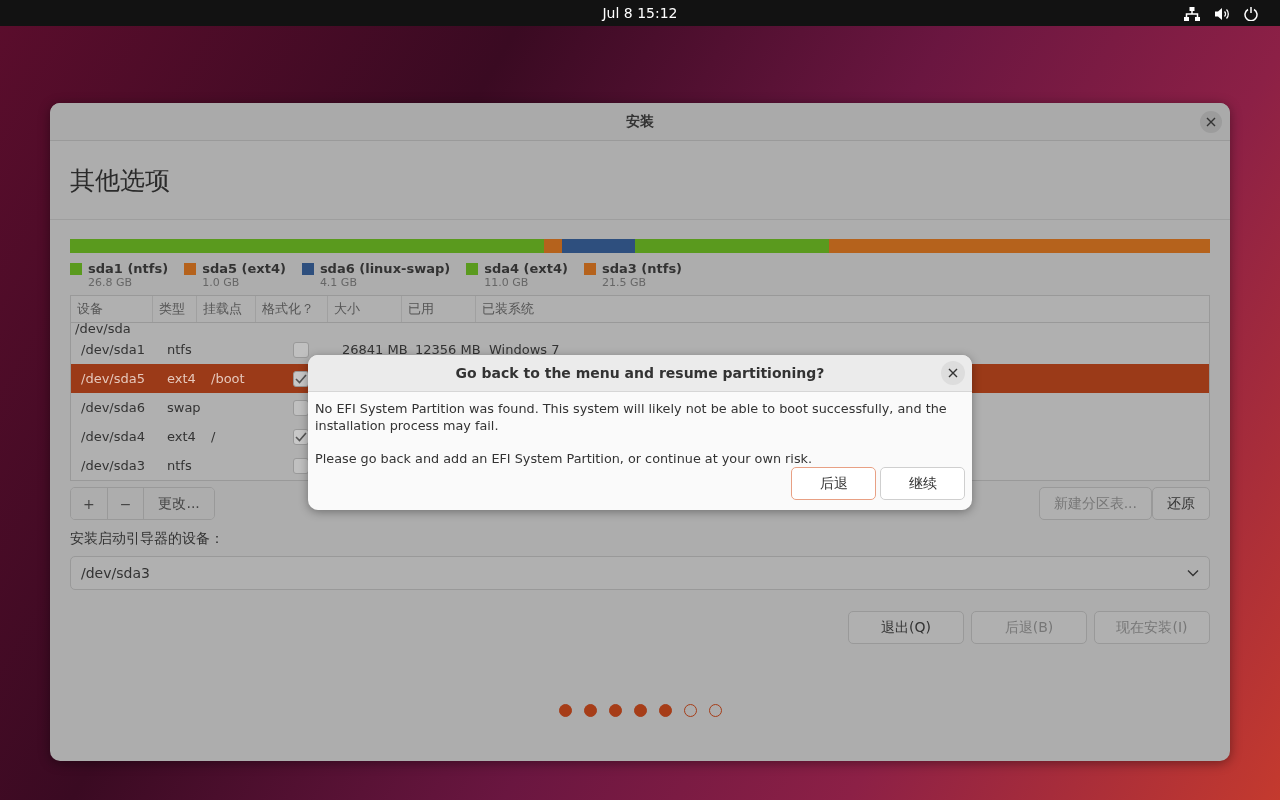  Describe the element at coordinates (244, 268) in the screenshot. I see `legend-label: sda5 (ext4)` at that location.